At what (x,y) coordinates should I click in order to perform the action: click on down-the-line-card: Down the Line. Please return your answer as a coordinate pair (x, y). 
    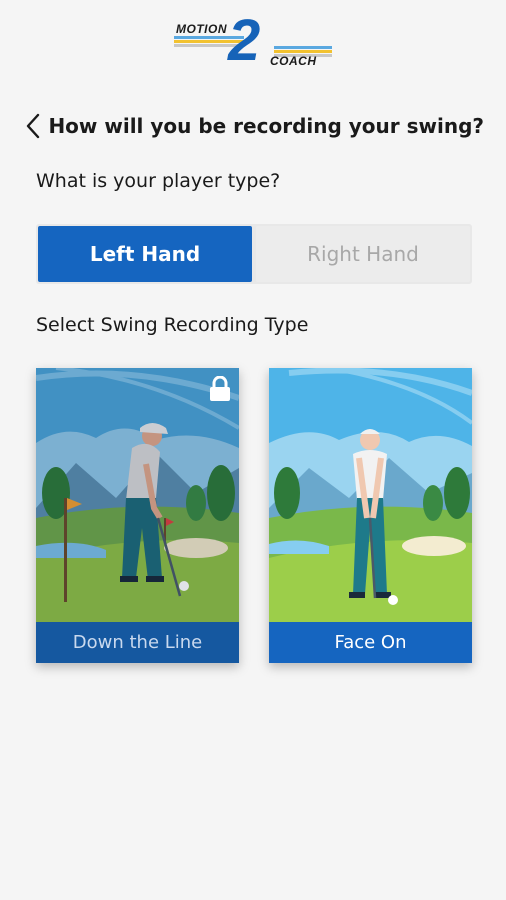
    Looking at the image, I should click on (137, 515).